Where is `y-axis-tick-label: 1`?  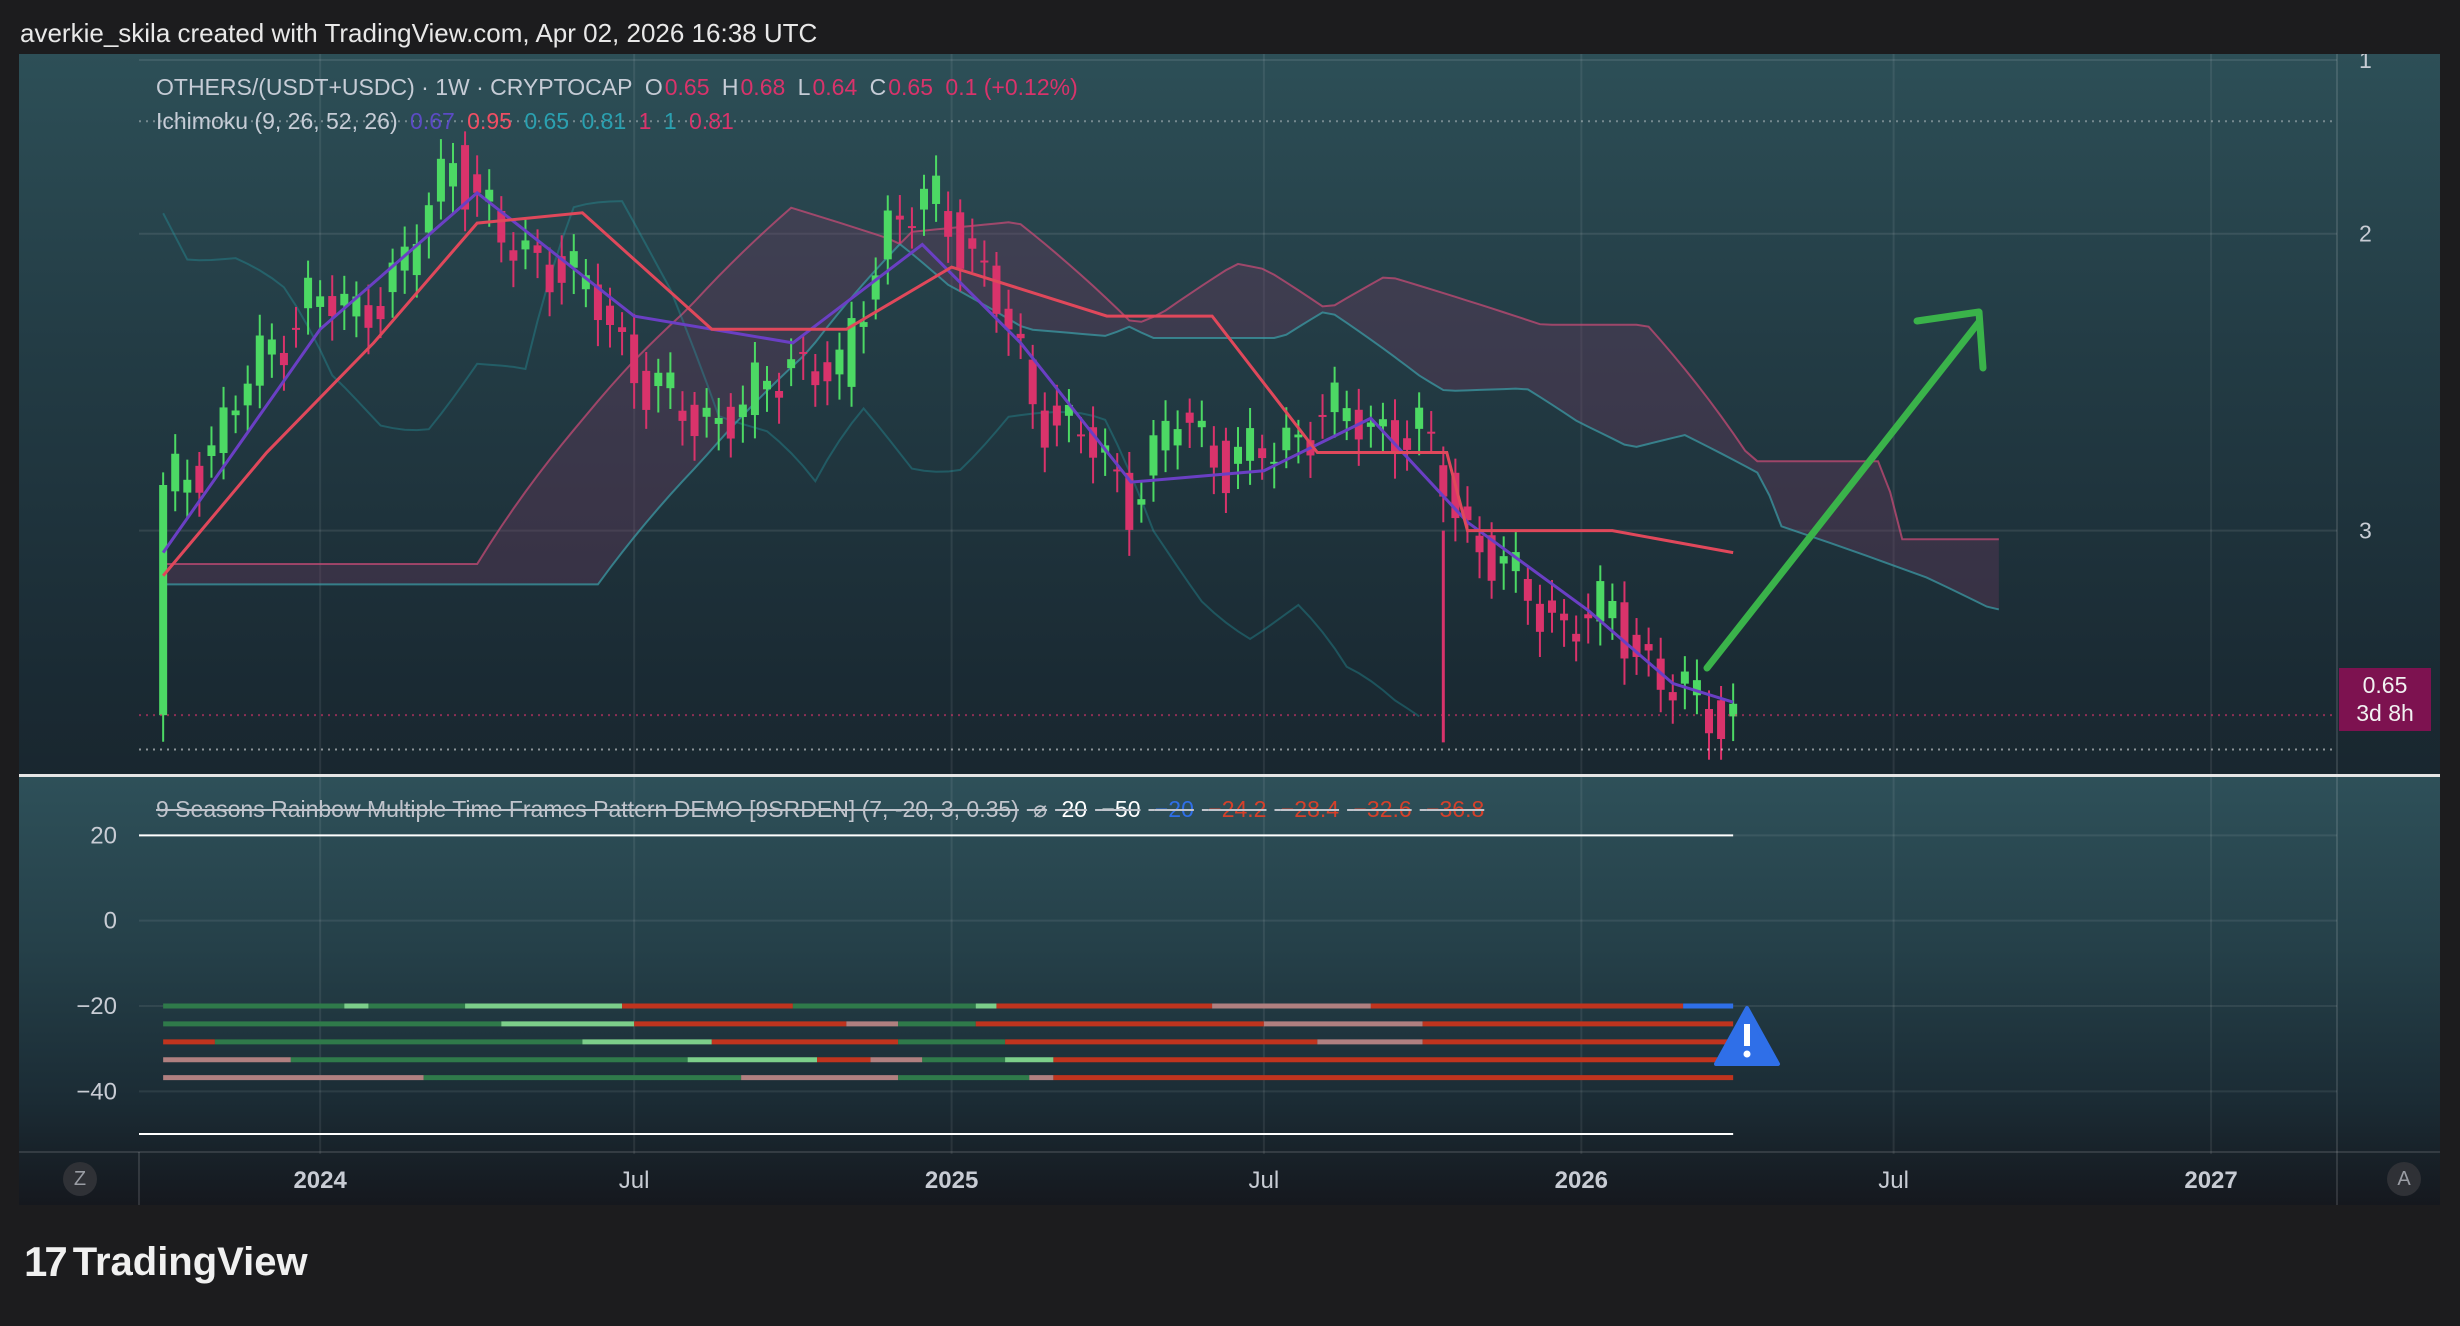
y-axis-tick-label: 1 is located at coordinates (2365, 63).